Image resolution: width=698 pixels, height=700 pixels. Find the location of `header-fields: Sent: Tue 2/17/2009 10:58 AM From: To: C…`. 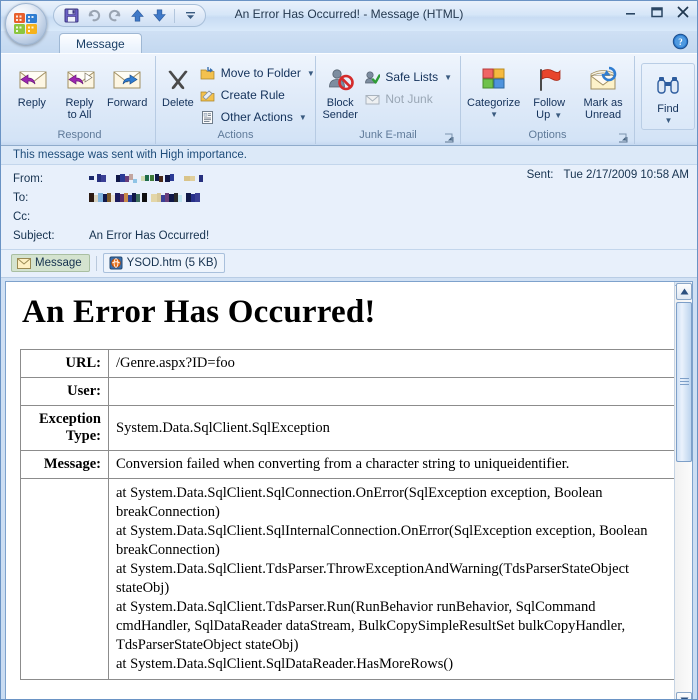

header-fields: Sent: Tue 2/17/2009 10:58 AM From: To: C… is located at coordinates (349, 207).